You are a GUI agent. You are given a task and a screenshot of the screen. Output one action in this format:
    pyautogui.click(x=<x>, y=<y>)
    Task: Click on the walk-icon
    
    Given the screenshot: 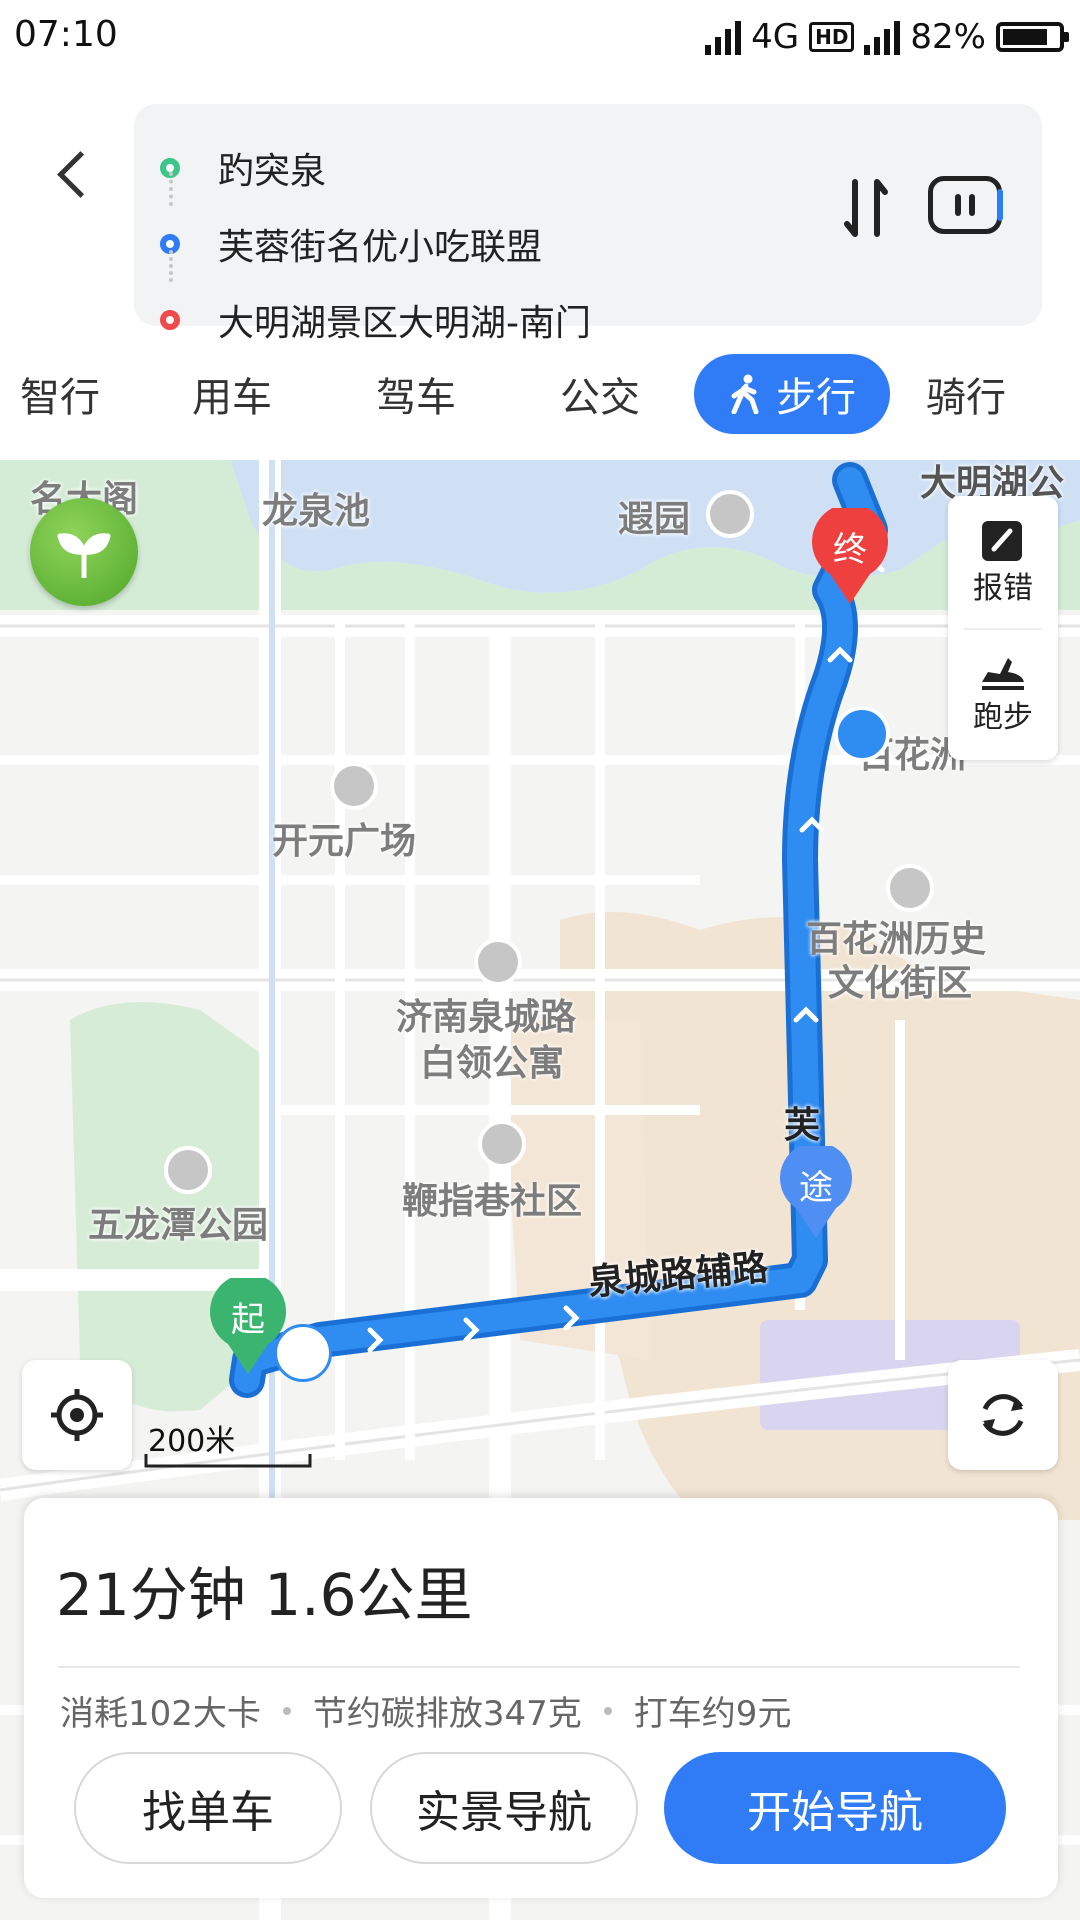 What is the action you would take?
    pyautogui.click(x=745, y=394)
    